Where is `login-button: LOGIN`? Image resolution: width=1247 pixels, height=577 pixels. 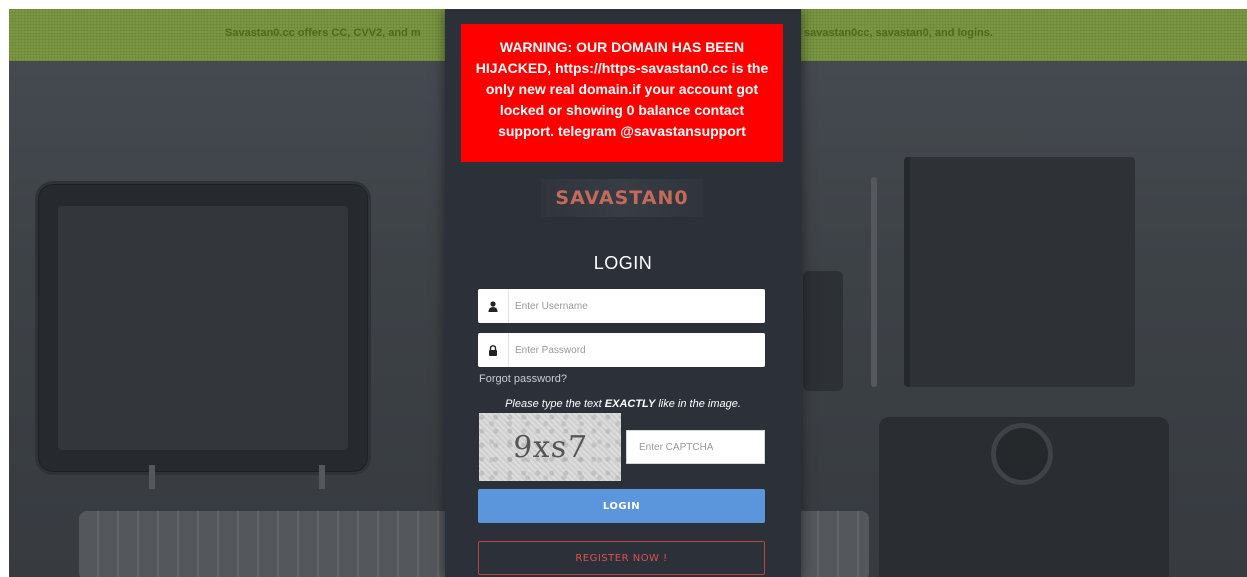 login-button: LOGIN is located at coordinates (621, 506).